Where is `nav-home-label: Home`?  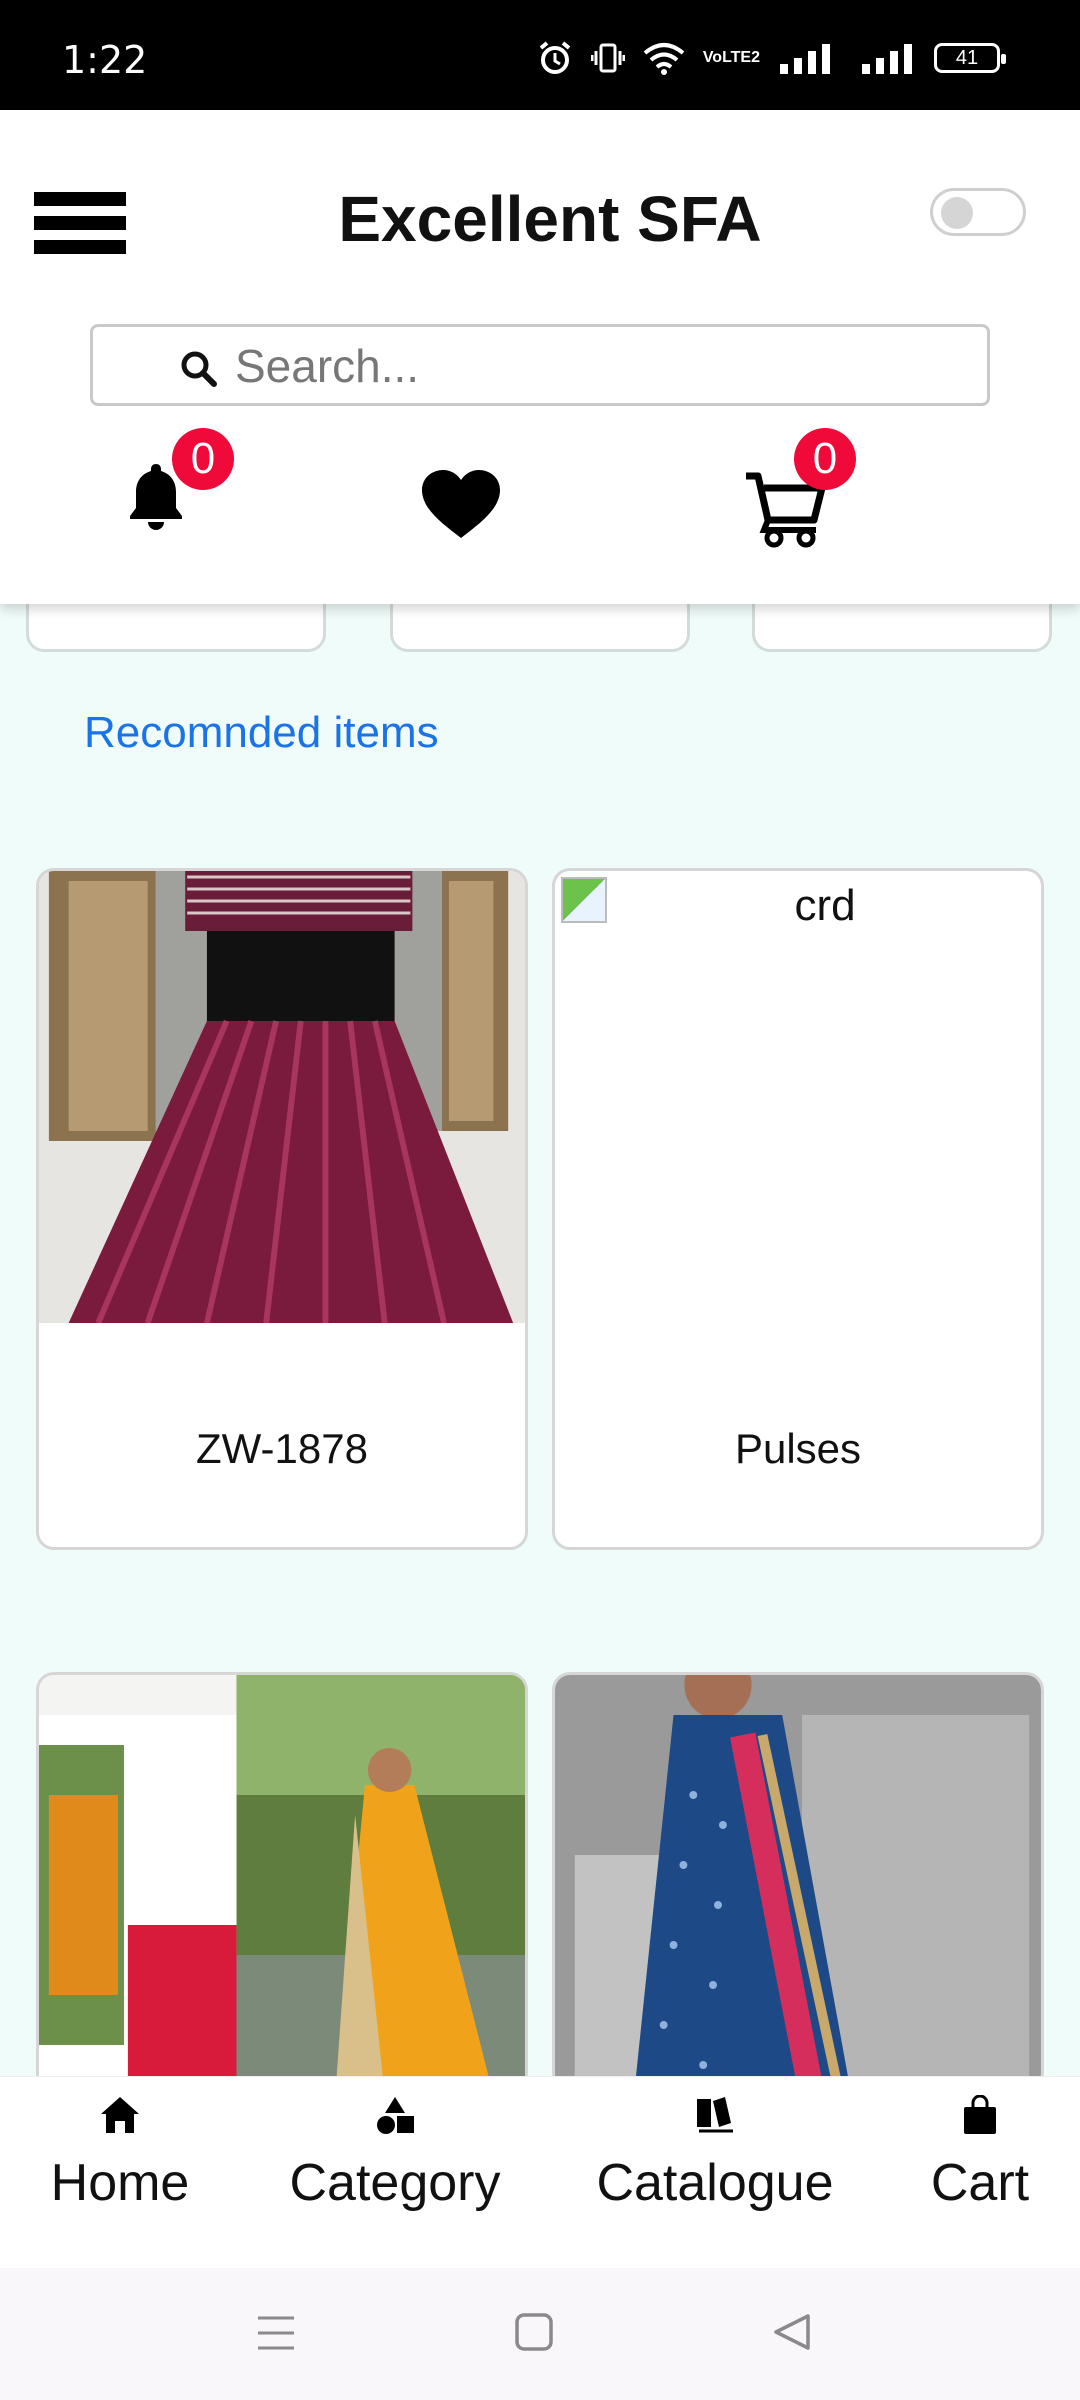 nav-home-label: Home is located at coordinates (120, 2183).